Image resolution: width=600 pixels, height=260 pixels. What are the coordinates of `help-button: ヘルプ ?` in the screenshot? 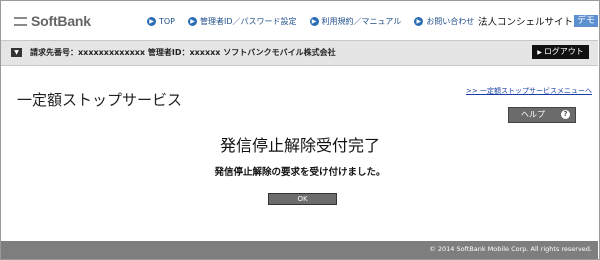 It's located at (542, 115).